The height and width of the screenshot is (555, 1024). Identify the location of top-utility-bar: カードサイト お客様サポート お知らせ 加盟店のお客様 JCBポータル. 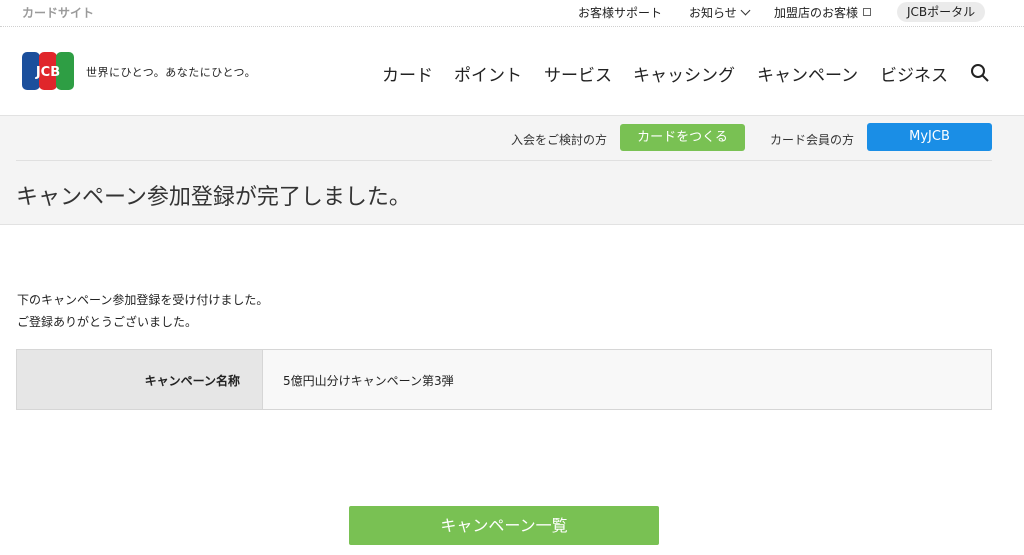
(512, 13).